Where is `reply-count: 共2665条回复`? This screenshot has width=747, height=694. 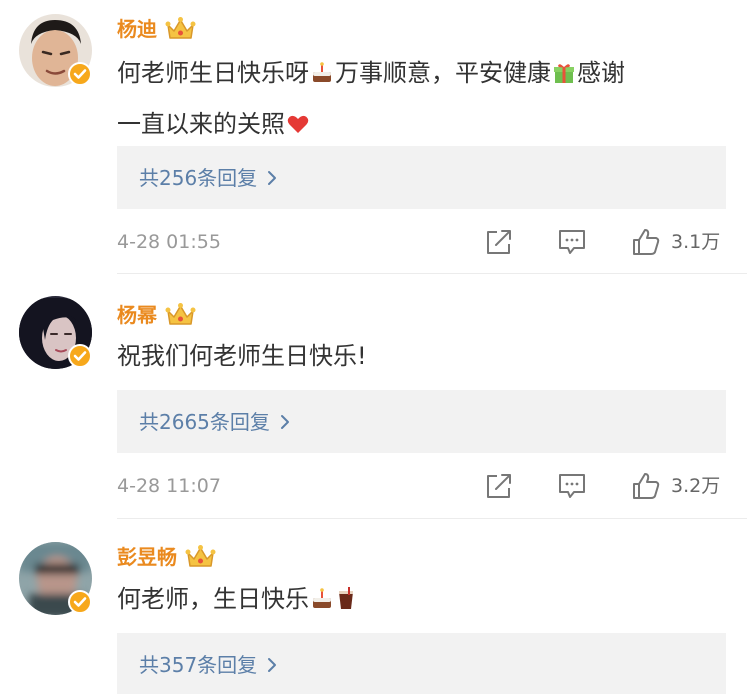 reply-count: 共2665条回复 is located at coordinates (204, 421).